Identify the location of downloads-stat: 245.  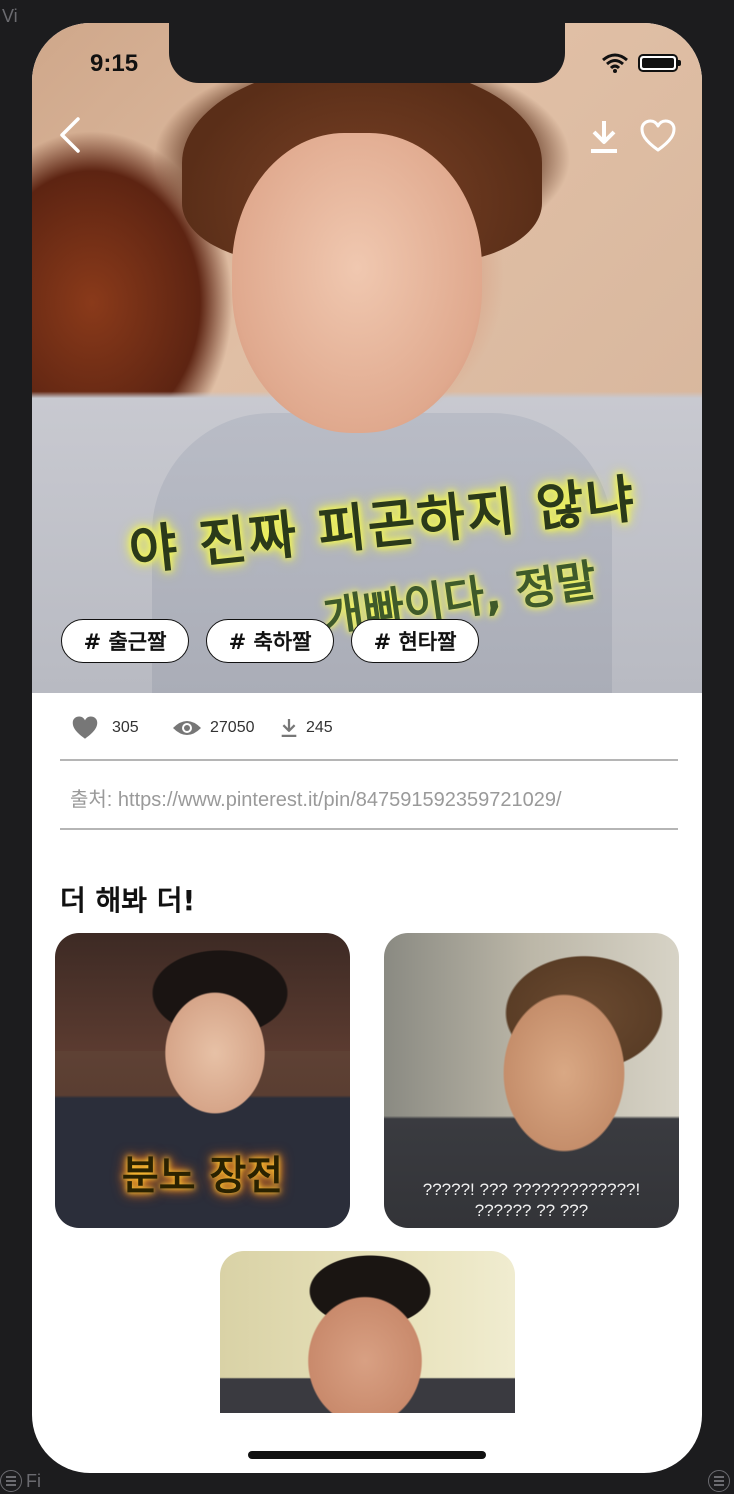
(306, 728).